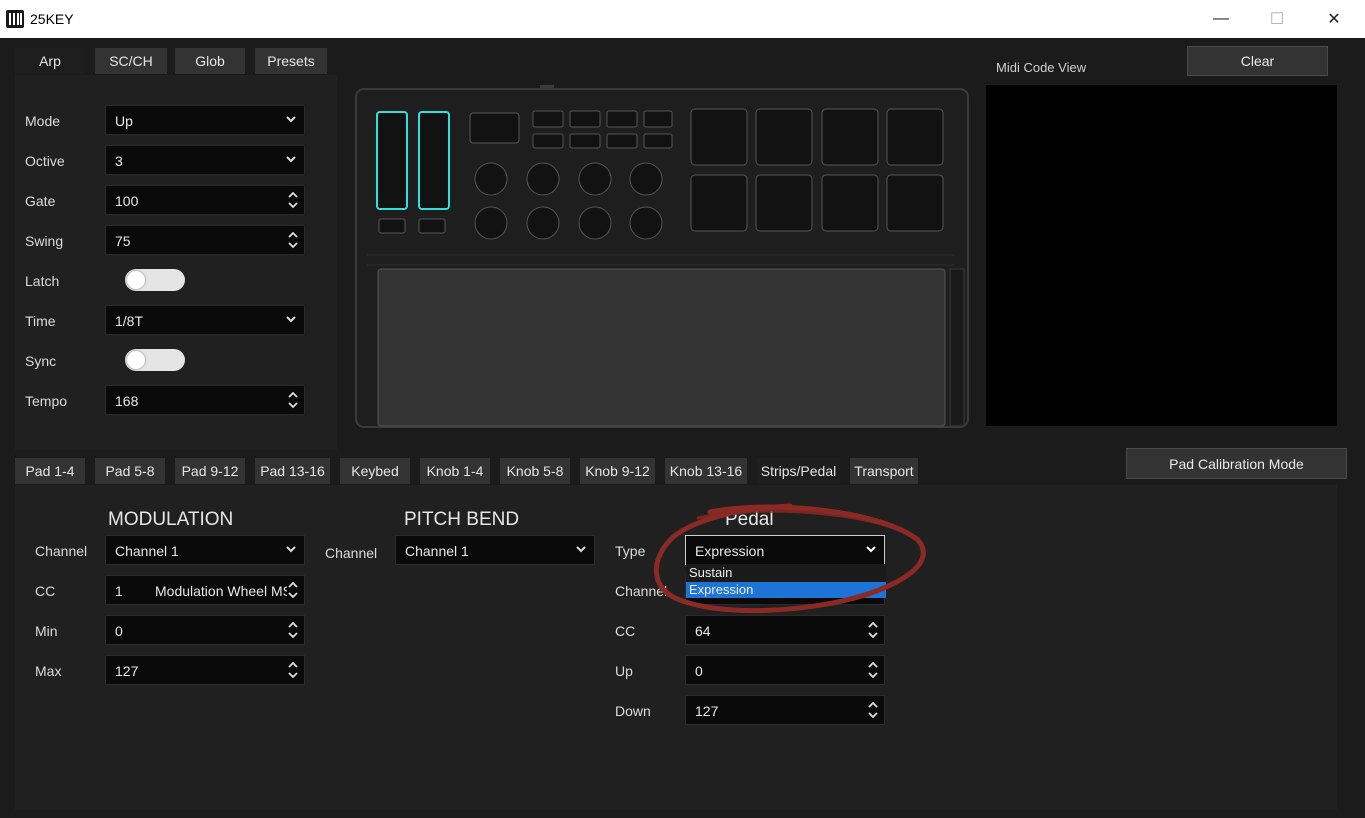  What do you see at coordinates (699, 671) in the screenshot?
I see `pedal-up-value: 0` at bounding box center [699, 671].